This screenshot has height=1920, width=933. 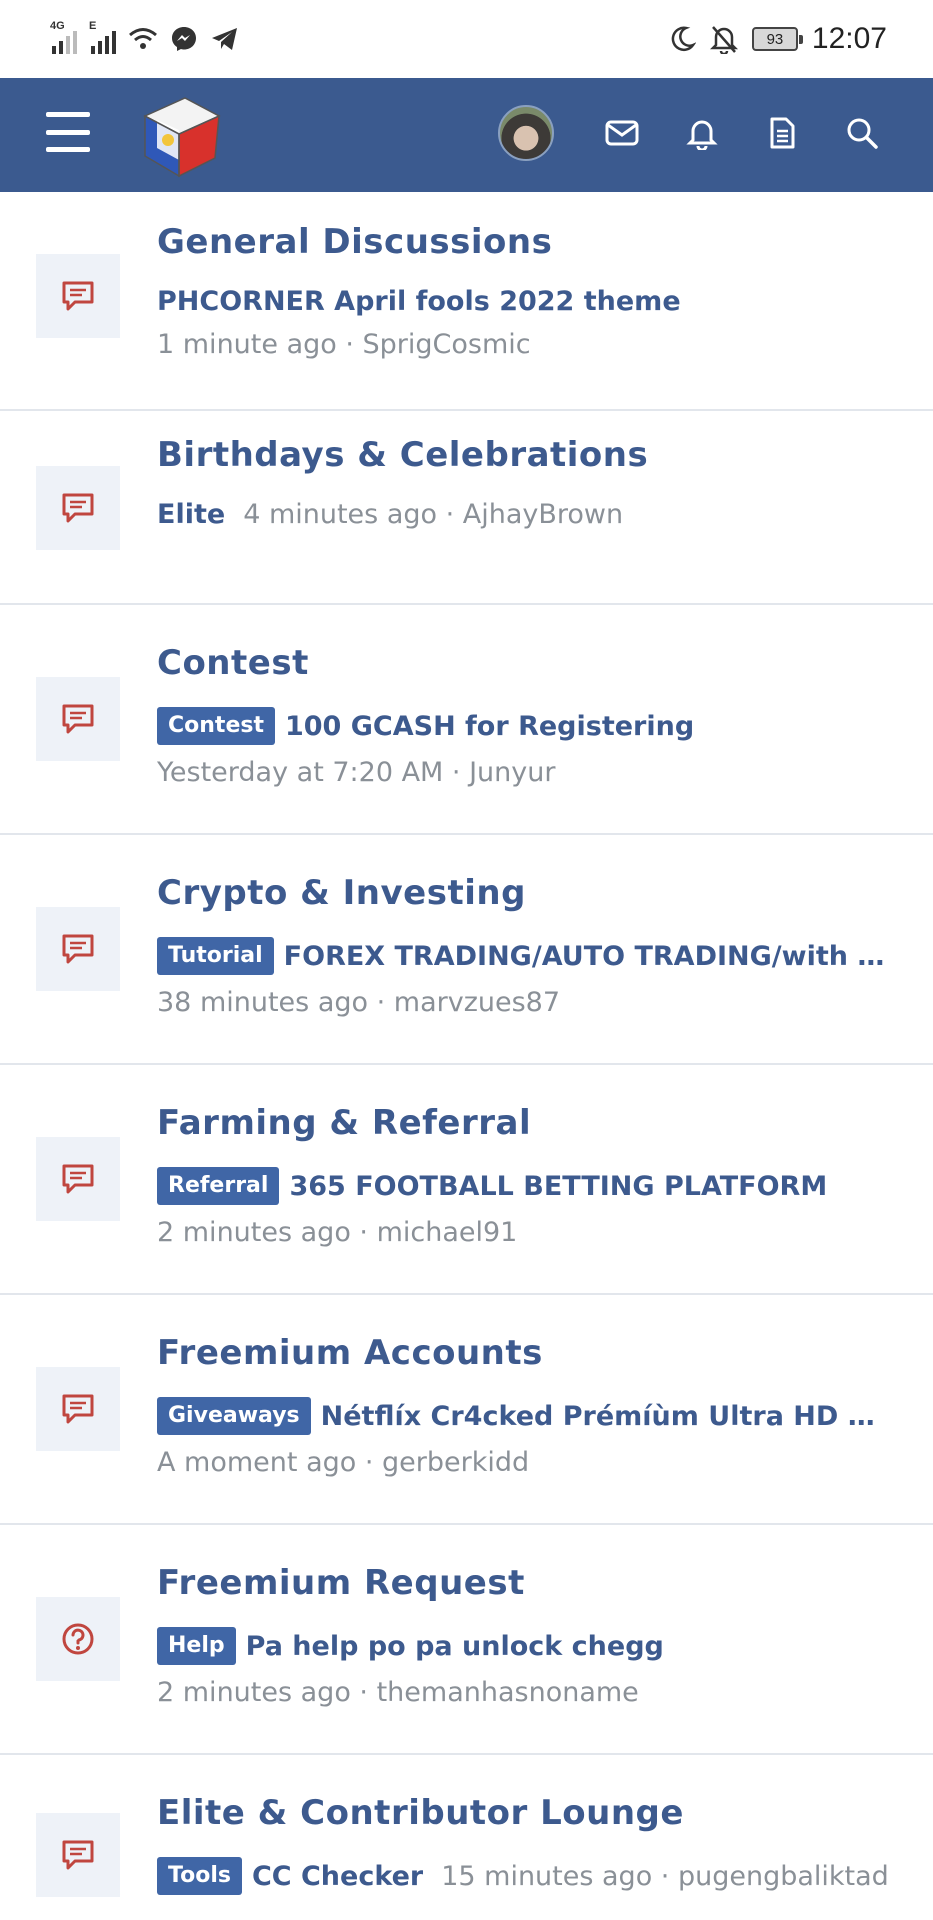 What do you see at coordinates (862, 133) in the screenshot?
I see `search-icon` at bounding box center [862, 133].